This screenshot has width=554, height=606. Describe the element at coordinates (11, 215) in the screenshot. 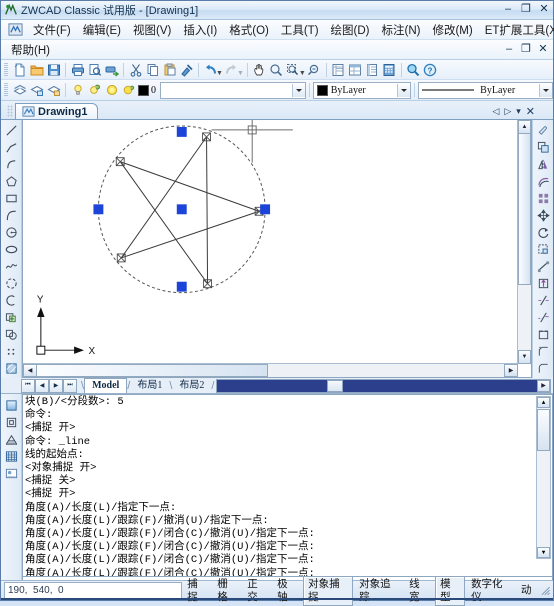

I see `arc-icon` at that location.